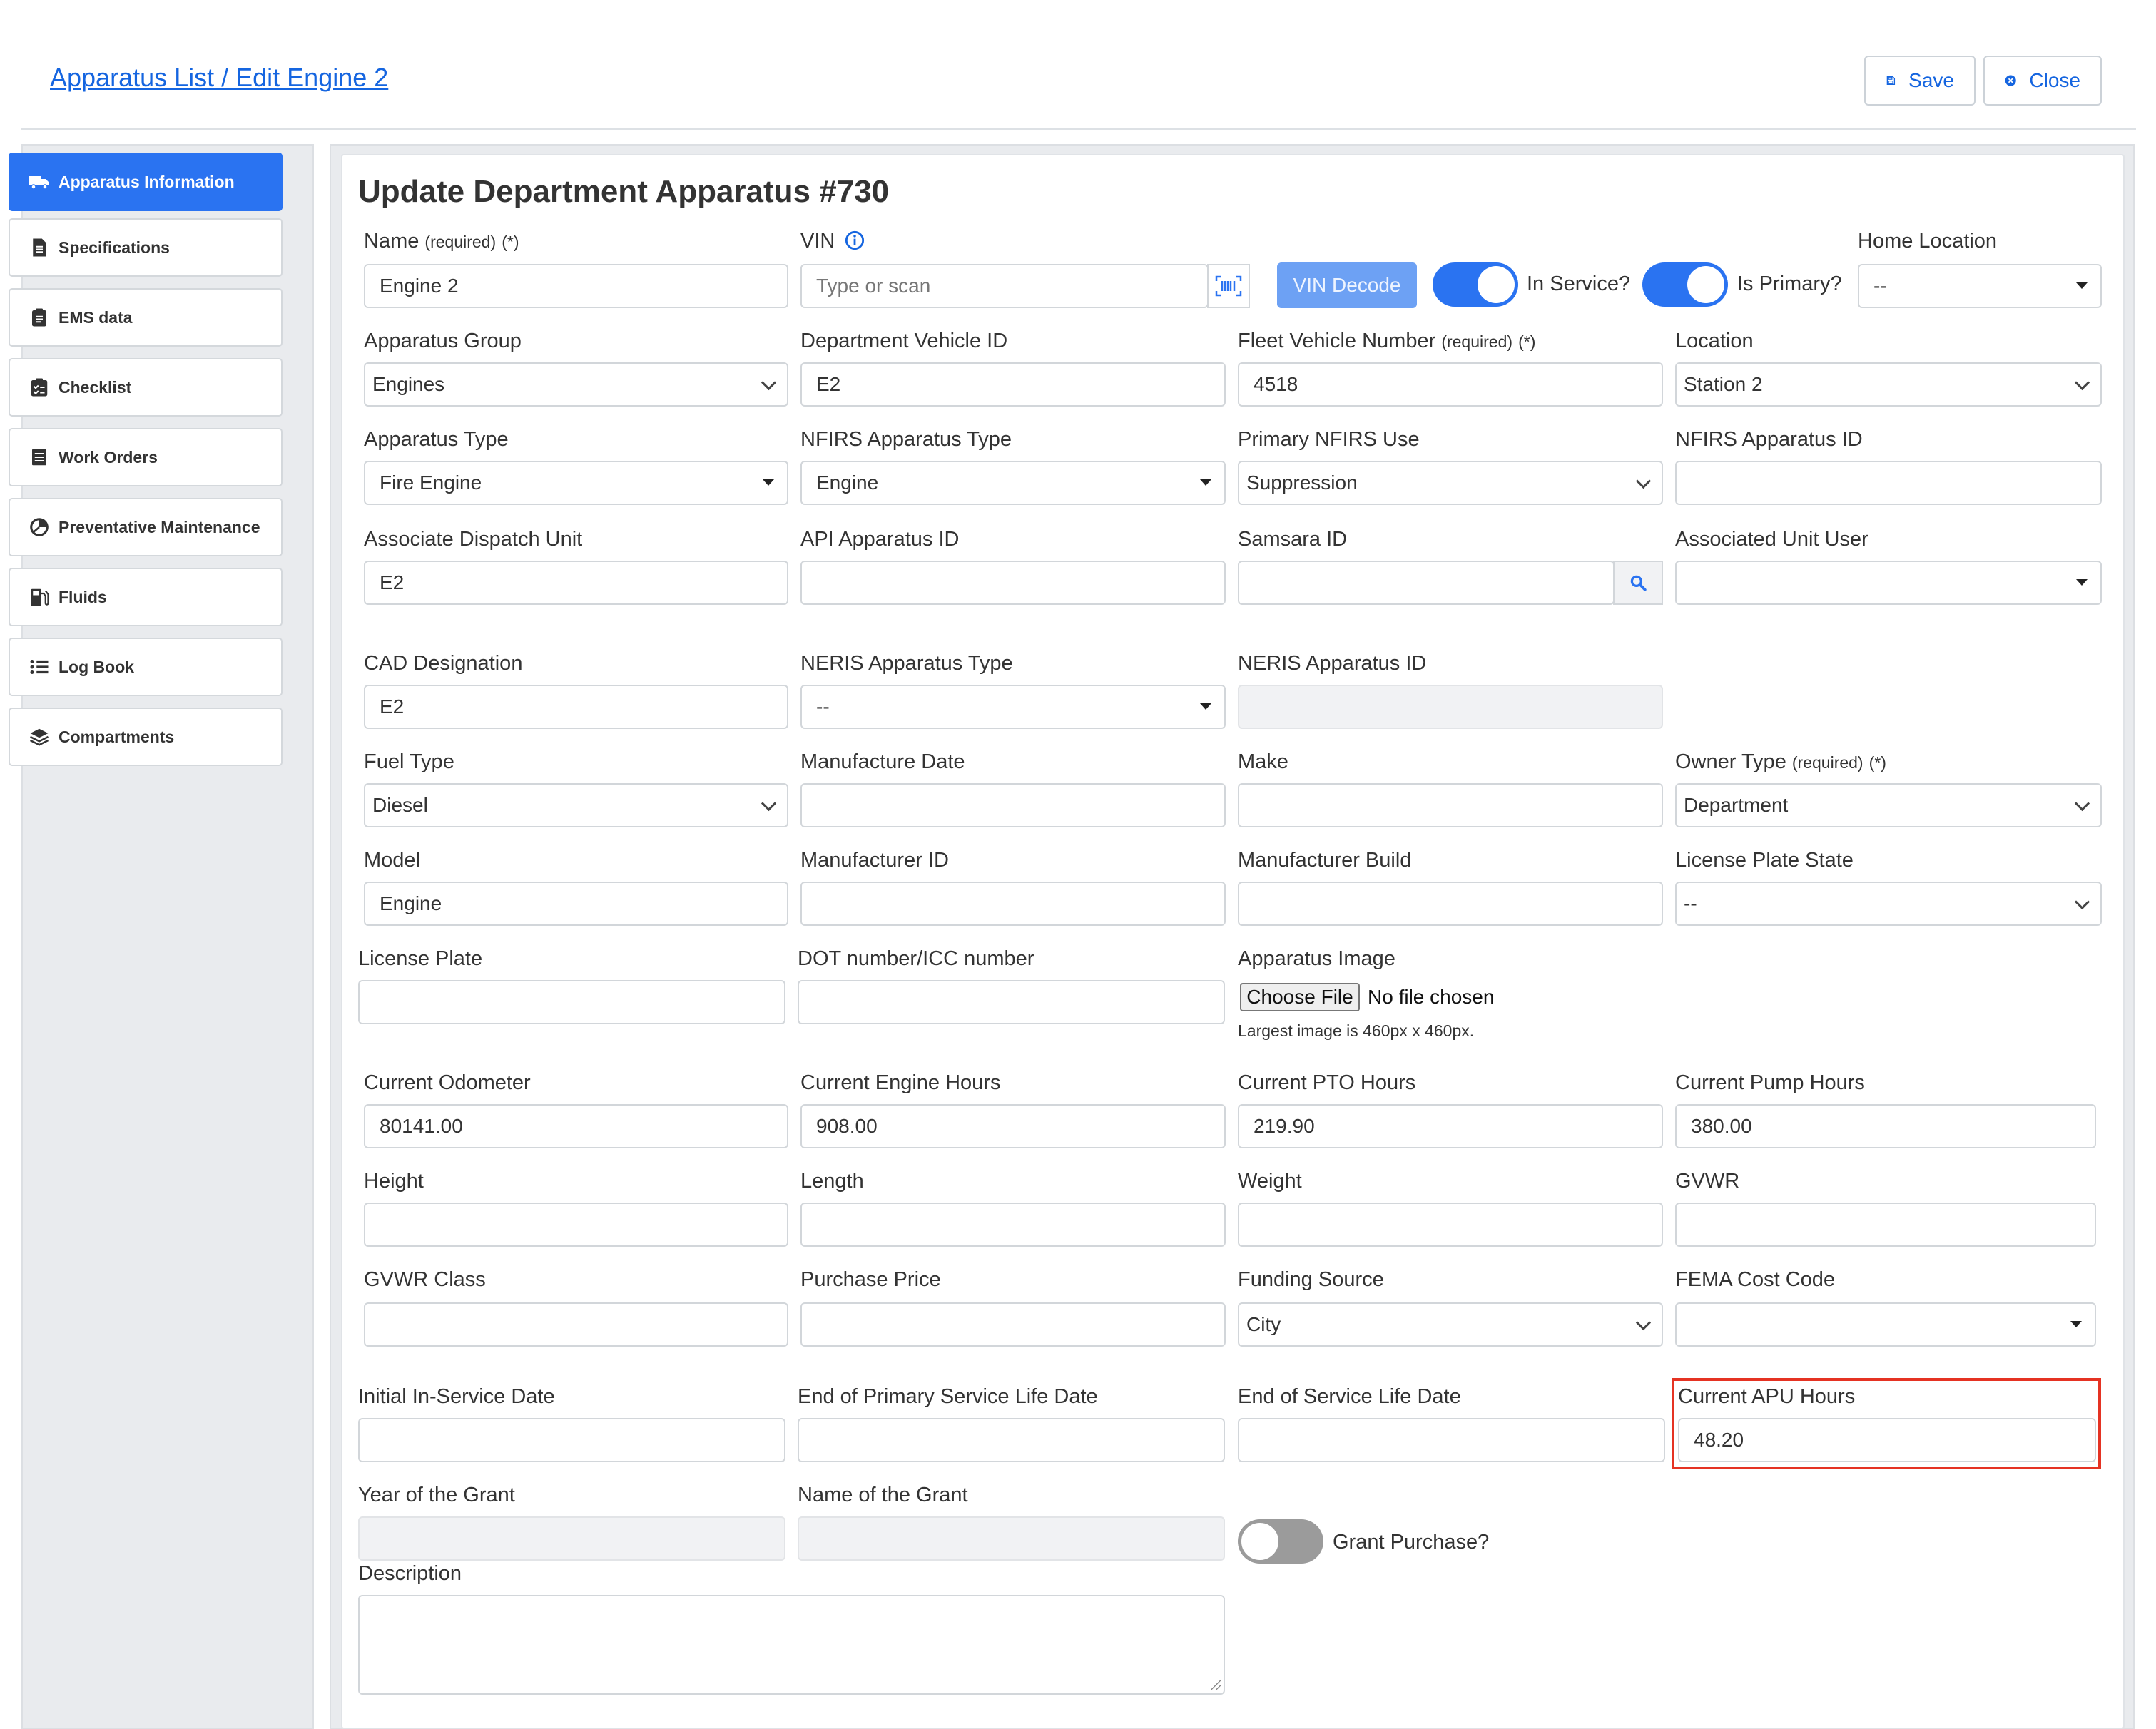 Image resolution: width=2156 pixels, height=1729 pixels. What do you see at coordinates (1476, 284) in the screenshot?
I see `in-service-toggle` at bounding box center [1476, 284].